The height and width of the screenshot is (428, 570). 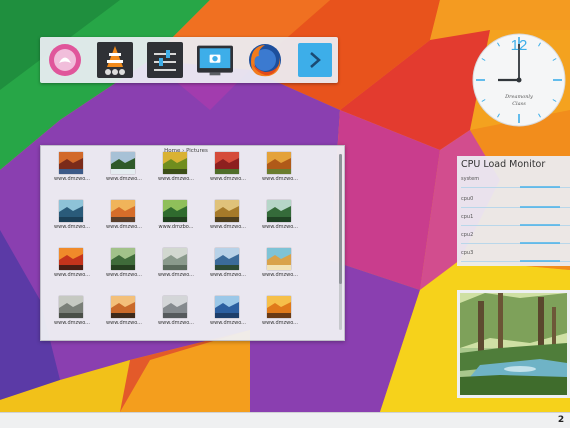 What do you see at coordinates (470, 179) in the screenshot?
I see `cpu-row-label: system` at bounding box center [470, 179].